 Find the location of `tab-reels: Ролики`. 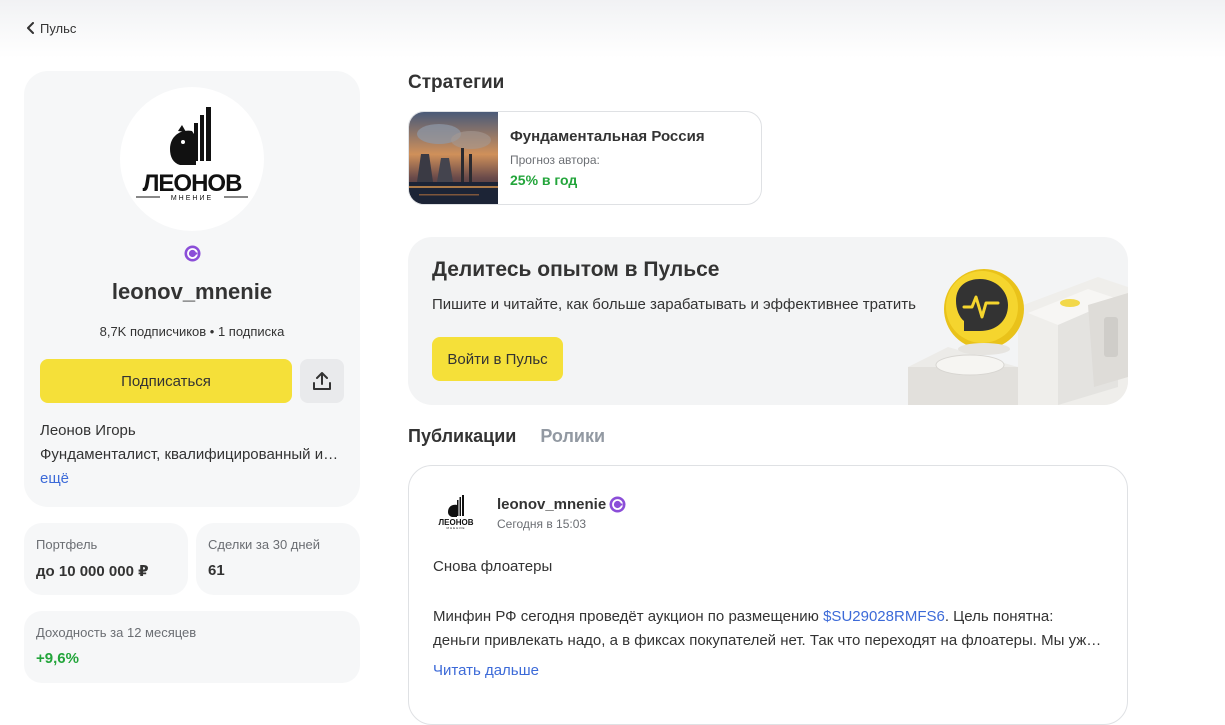

tab-reels: Ролики is located at coordinates (572, 436).